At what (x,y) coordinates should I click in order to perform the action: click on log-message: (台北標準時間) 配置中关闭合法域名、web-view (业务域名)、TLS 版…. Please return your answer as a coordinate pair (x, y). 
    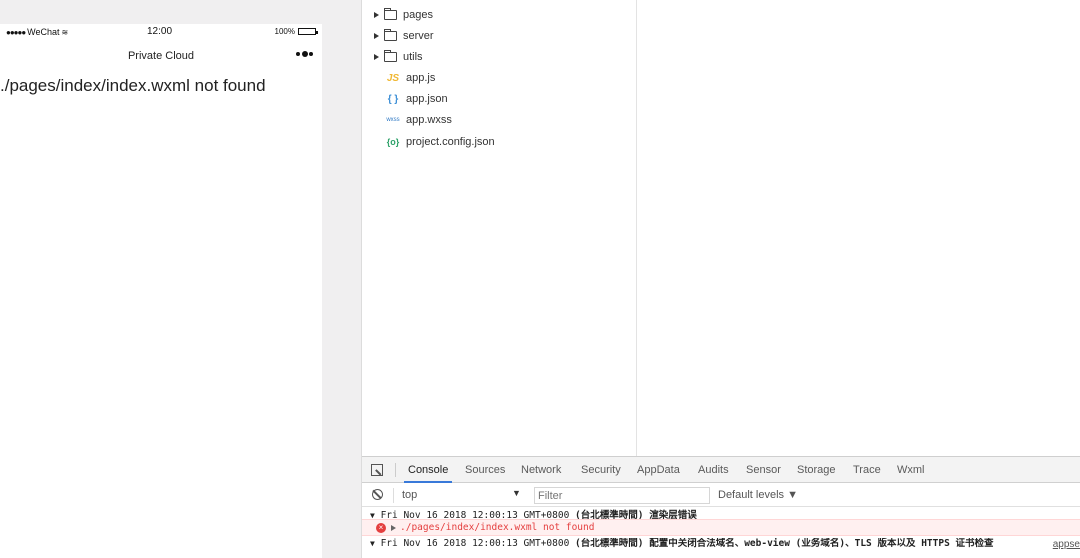
    Looking at the image, I should click on (784, 543).